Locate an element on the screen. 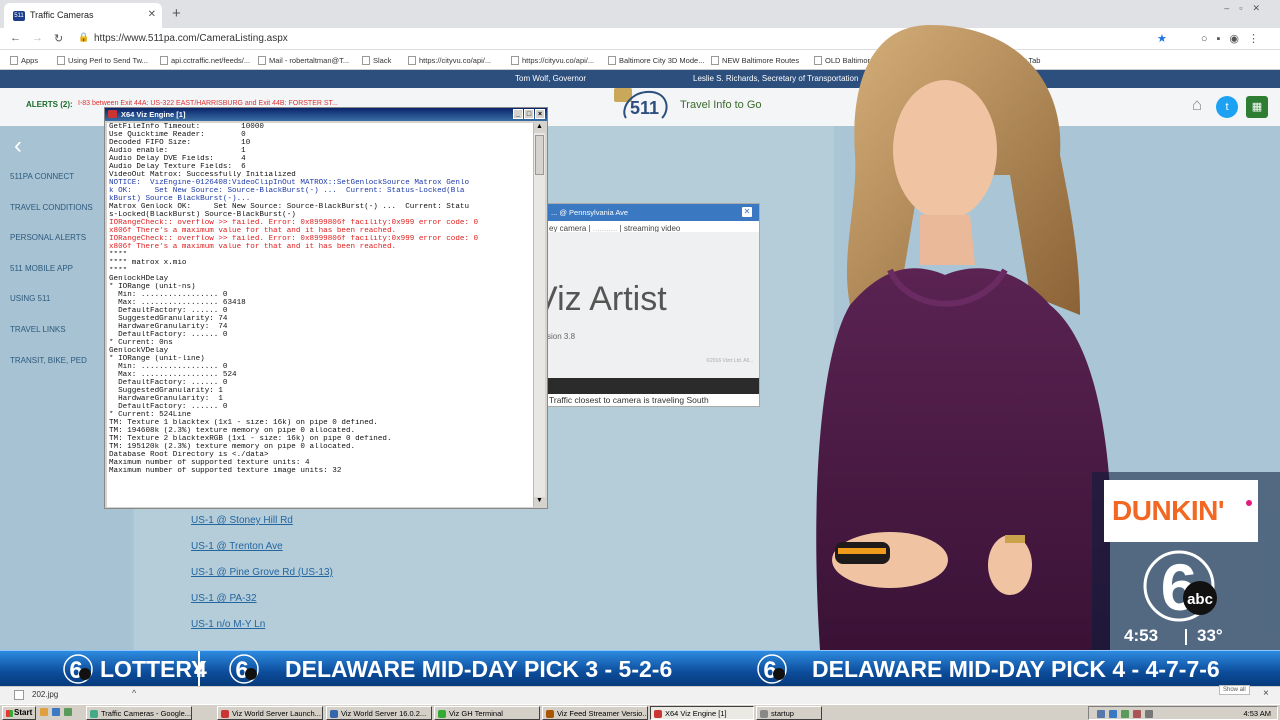 The image size is (1280, 720). scroll-up-icon: ▲ is located at coordinates (539, 128).